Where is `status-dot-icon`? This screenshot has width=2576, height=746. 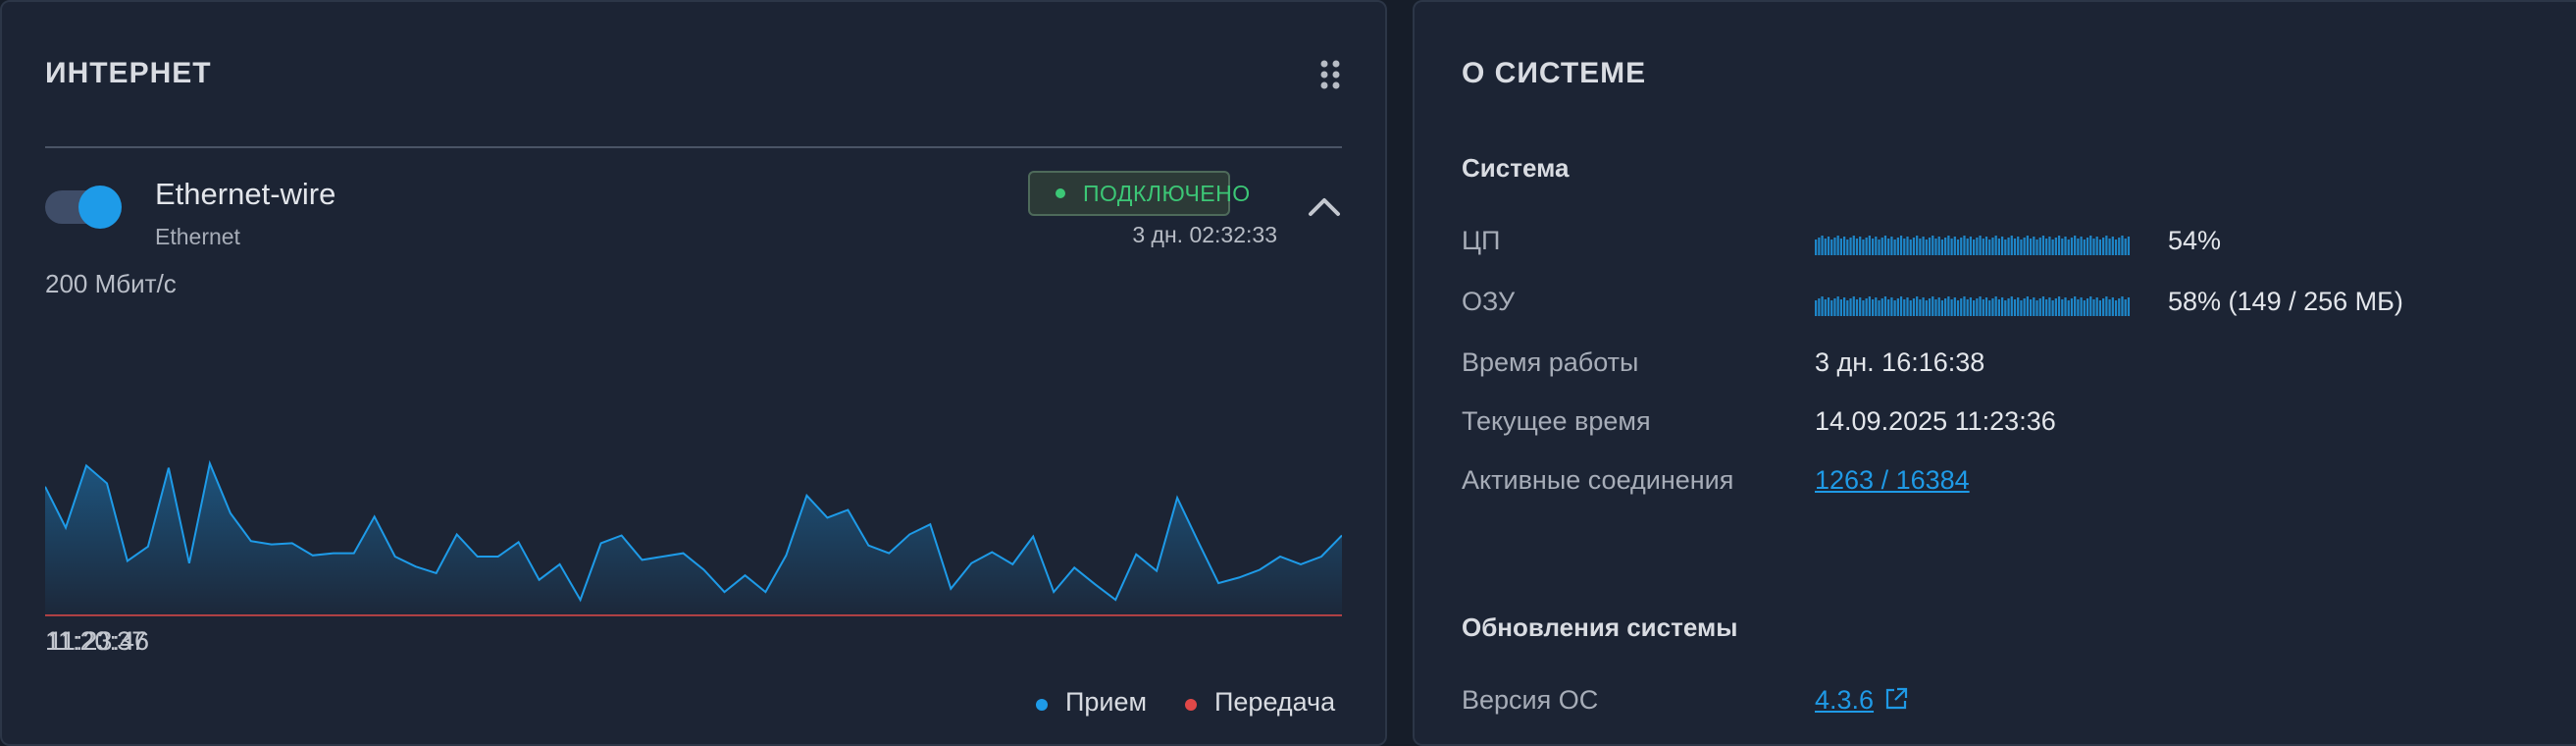 status-dot-icon is located at coordinates (1060, 193).